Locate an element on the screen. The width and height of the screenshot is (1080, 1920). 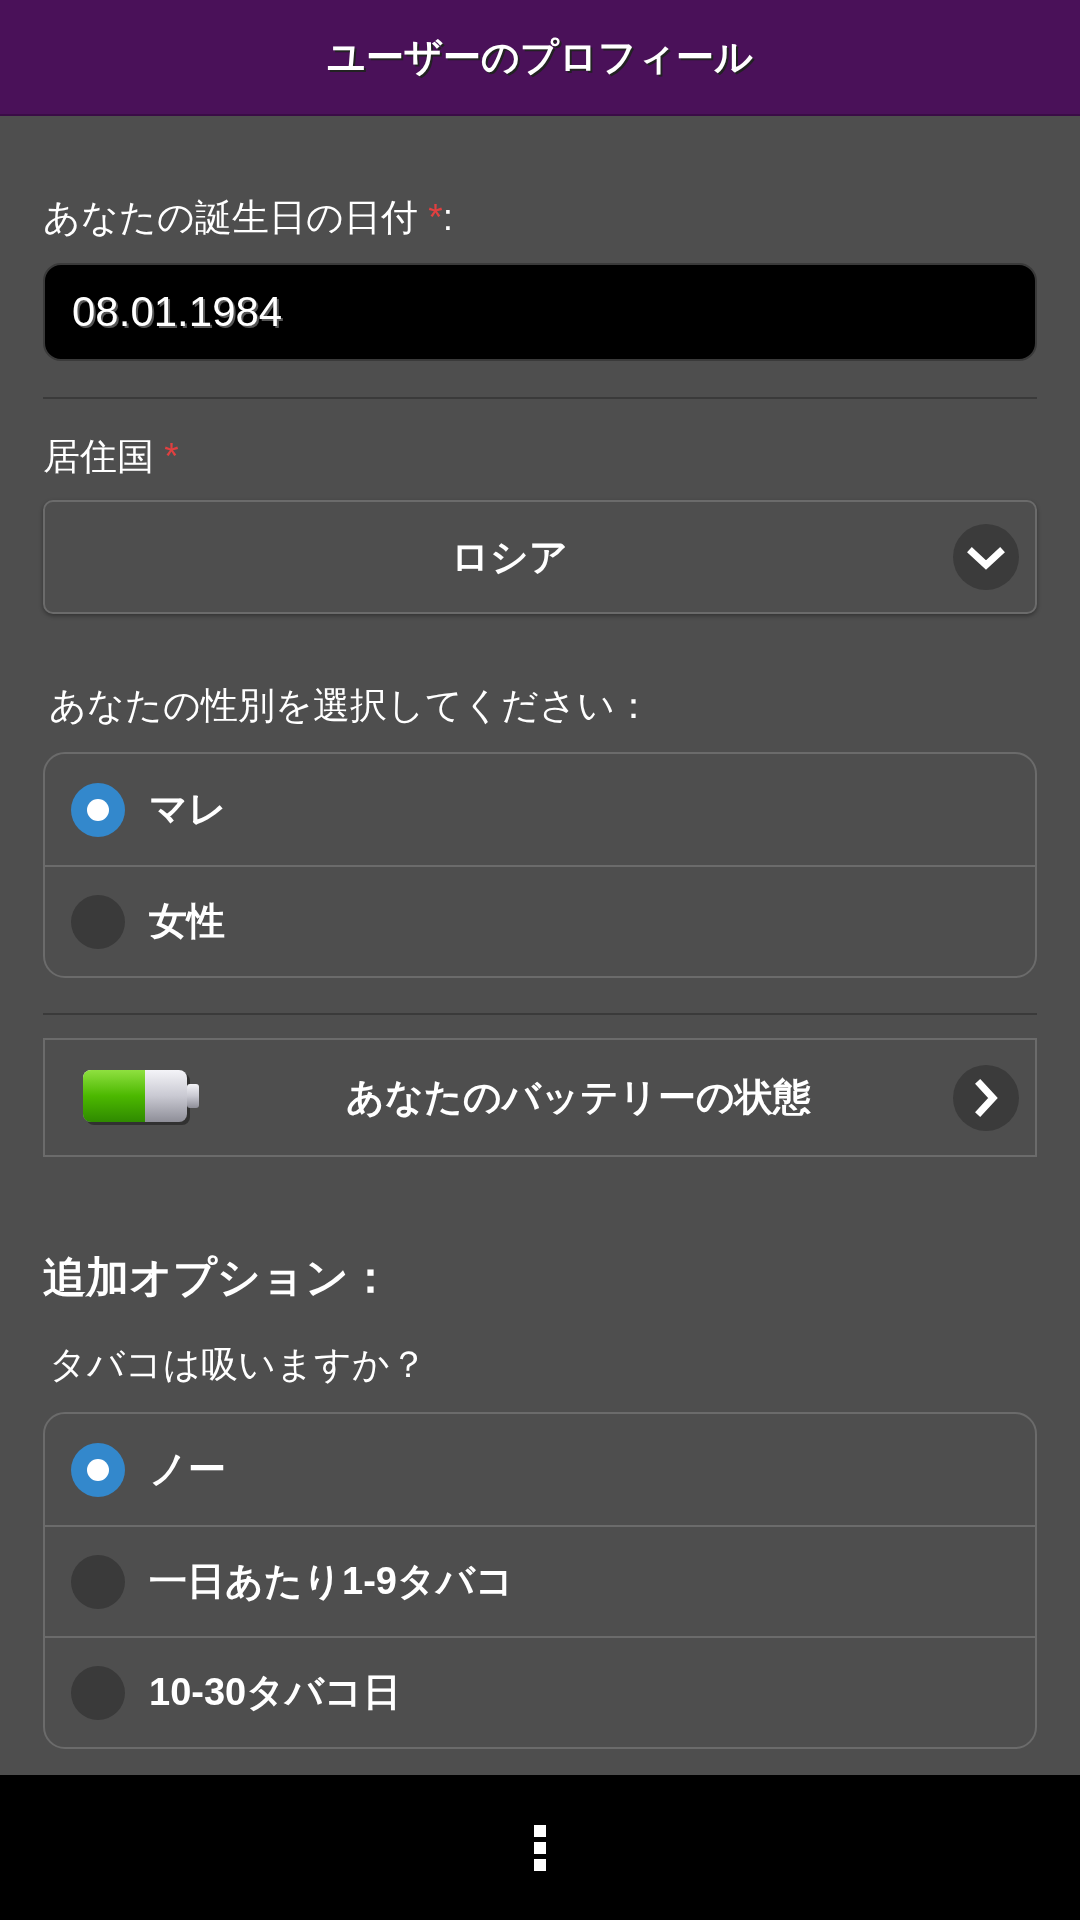
chevron-right-icon is located at coordinates (986, 1097).